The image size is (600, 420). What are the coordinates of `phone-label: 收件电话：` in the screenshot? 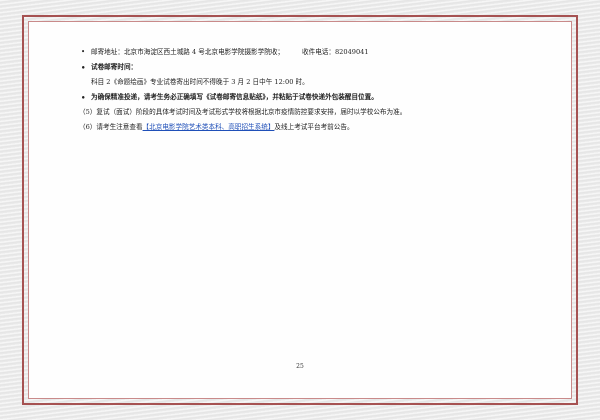 It's located at (318, 52).